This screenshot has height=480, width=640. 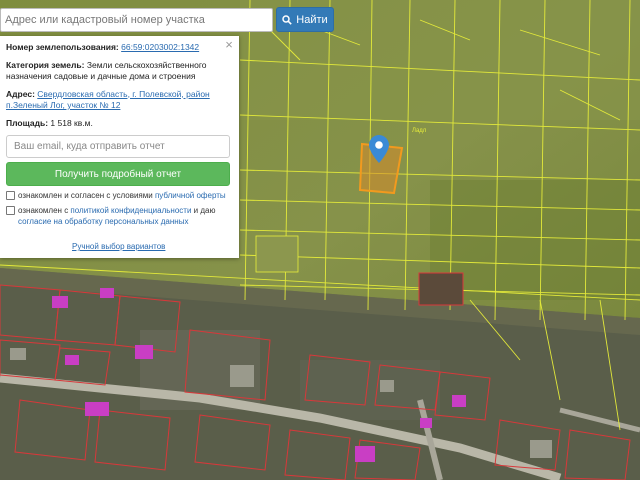 I want to click on category-label: Категория земель:, so click(x=45, y=64).